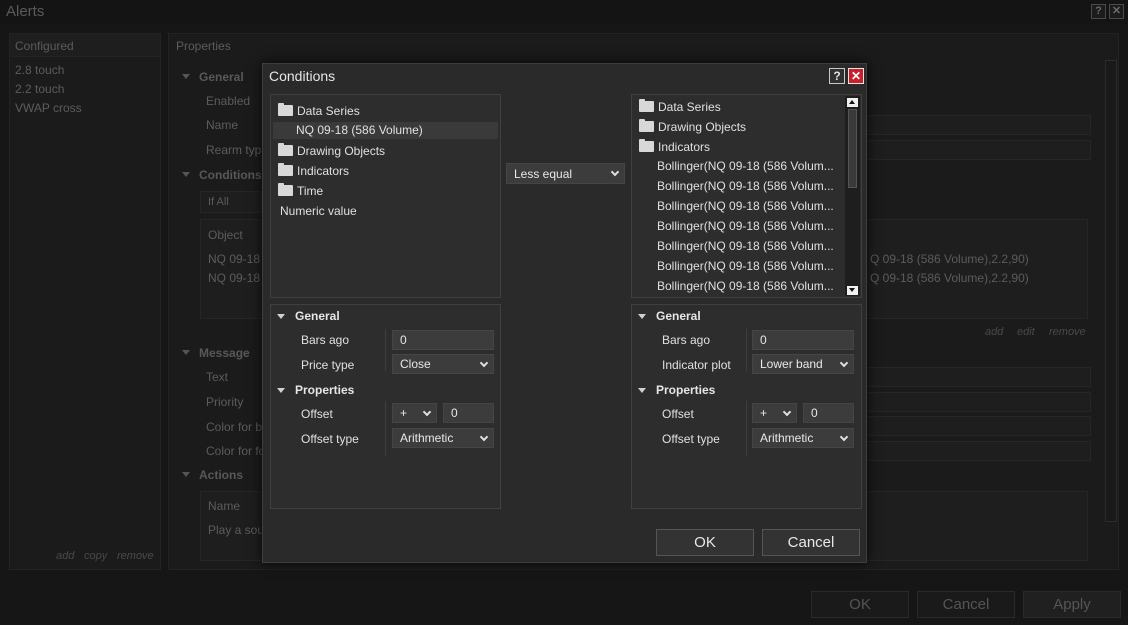 The image size is (1128, 625). What do you see at coordinates (1098, 11) in the screenshot?
I see `alerts-help-button: ?` at bounding box center [1098, 11].